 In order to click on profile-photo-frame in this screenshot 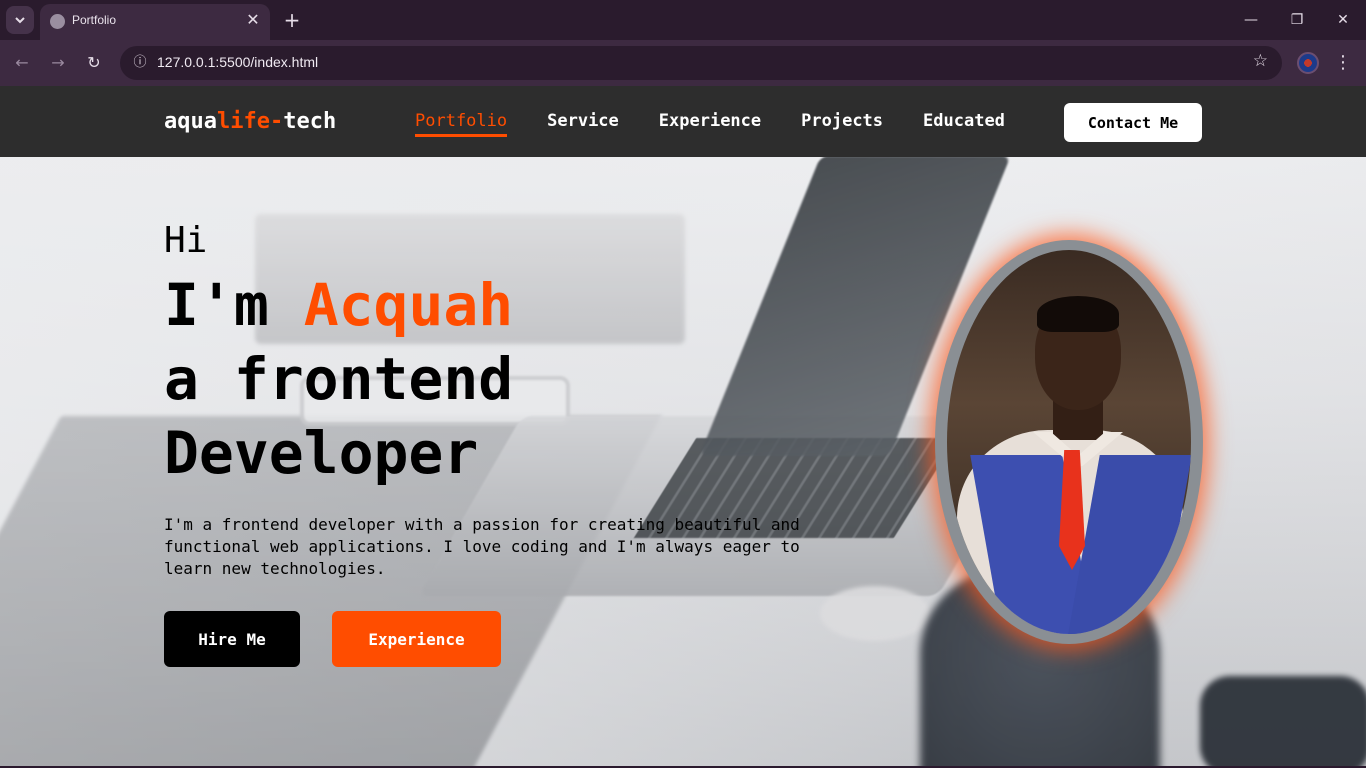, I will do `click(1069, 442)`.